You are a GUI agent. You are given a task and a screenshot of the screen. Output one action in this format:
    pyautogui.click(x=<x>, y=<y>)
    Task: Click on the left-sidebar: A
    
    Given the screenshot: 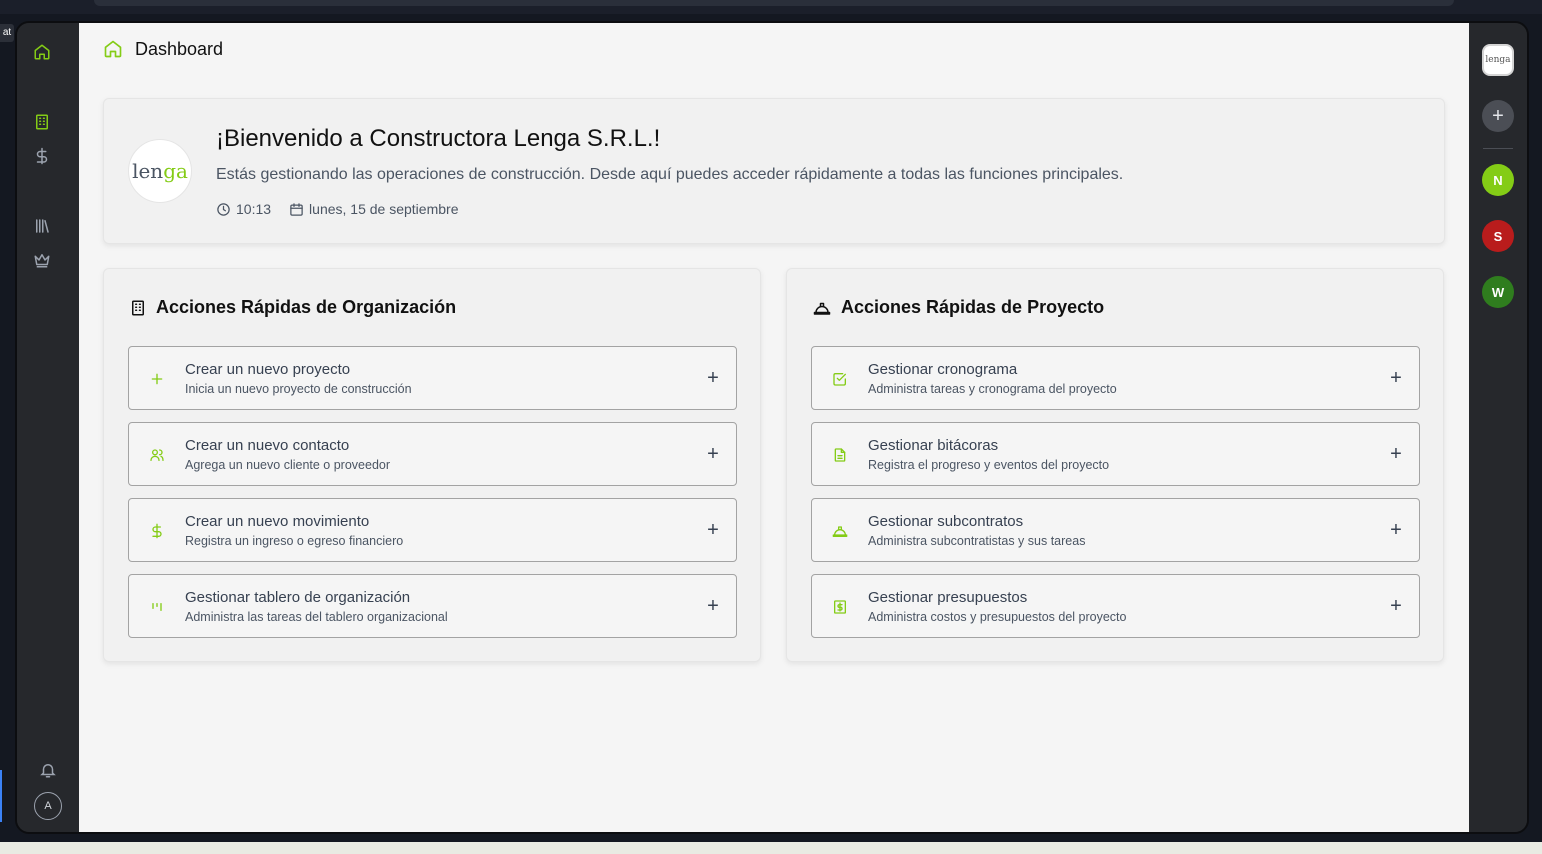 What is the action you would take?
    pyautogui.click(x=48, y=427)
    